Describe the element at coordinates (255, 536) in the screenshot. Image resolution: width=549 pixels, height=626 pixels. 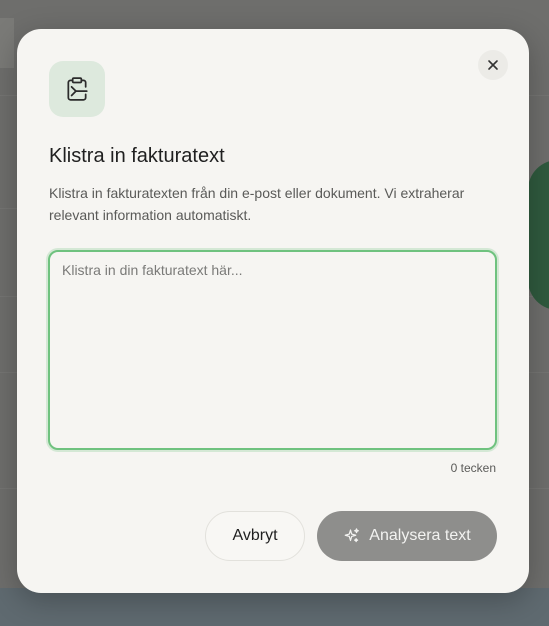
I see `cancel-button: Avbryt` at that location.